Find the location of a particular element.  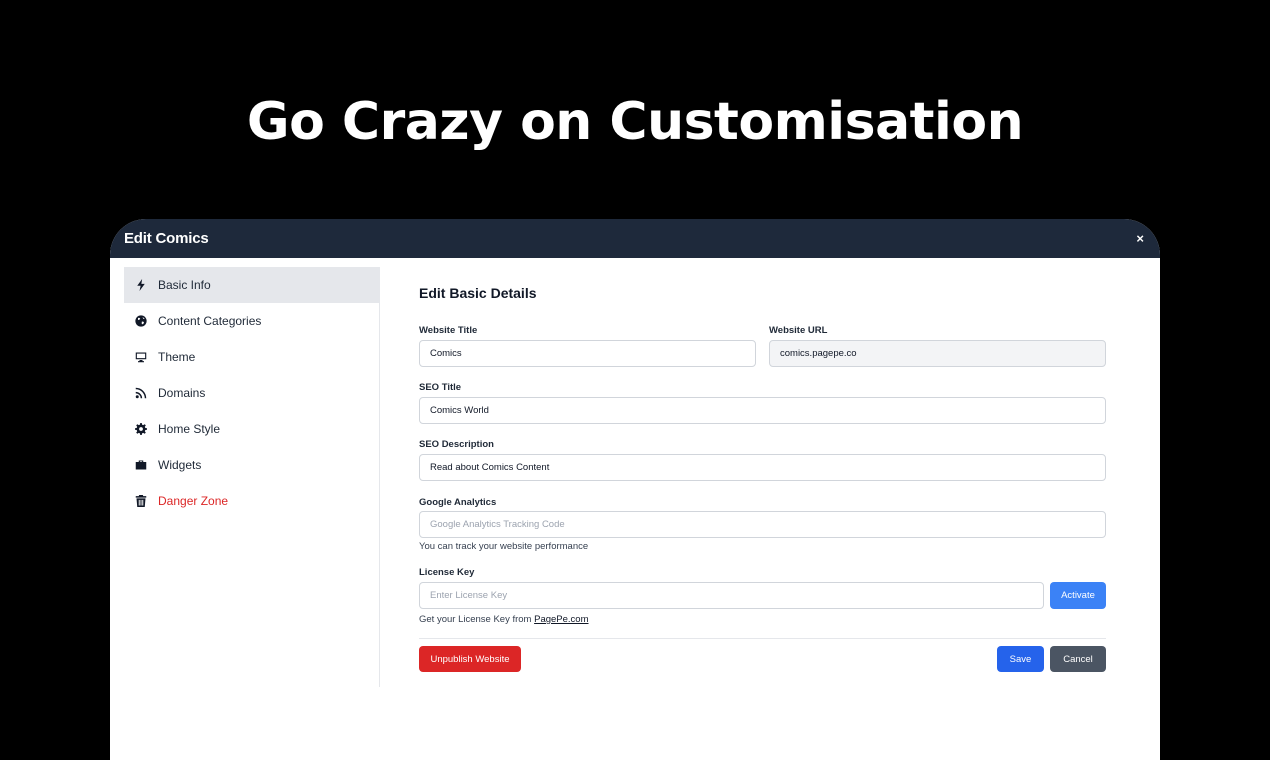

license-key-label: License Key is located at coordinates (447, 572).